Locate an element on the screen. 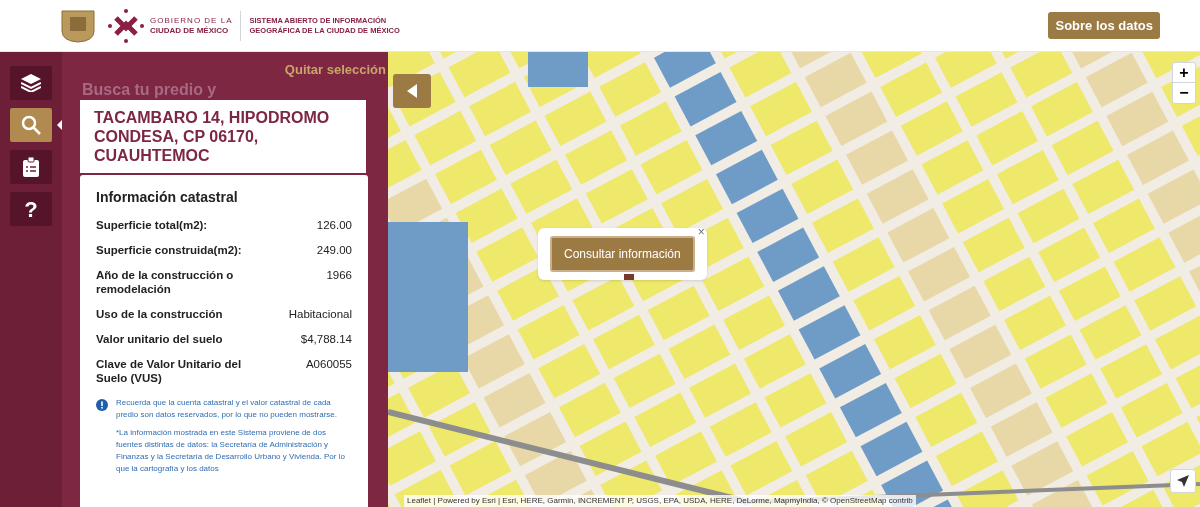 This screenshot has height=507, width=1200. collapse-panel-button is located at coordinates (412, 91).